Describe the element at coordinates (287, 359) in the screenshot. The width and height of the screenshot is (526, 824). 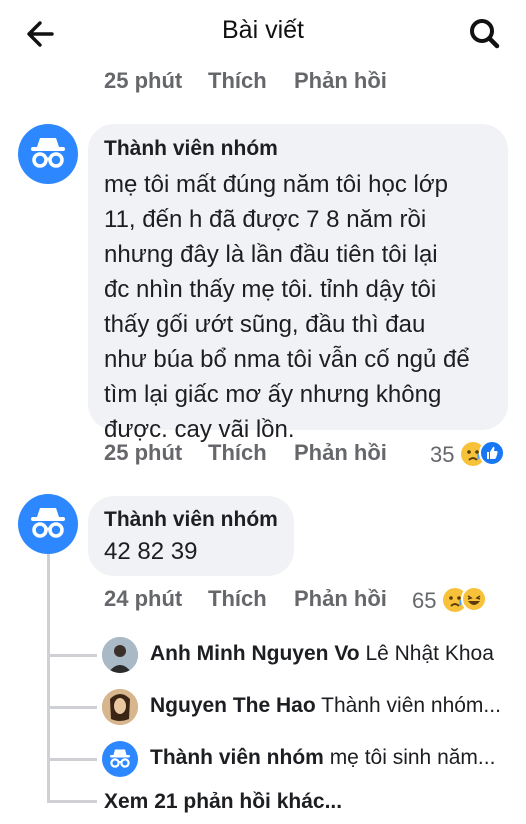
I see `comment-text-line: như búa bổ nma tôi vẫn cố ngủ để` at that location.